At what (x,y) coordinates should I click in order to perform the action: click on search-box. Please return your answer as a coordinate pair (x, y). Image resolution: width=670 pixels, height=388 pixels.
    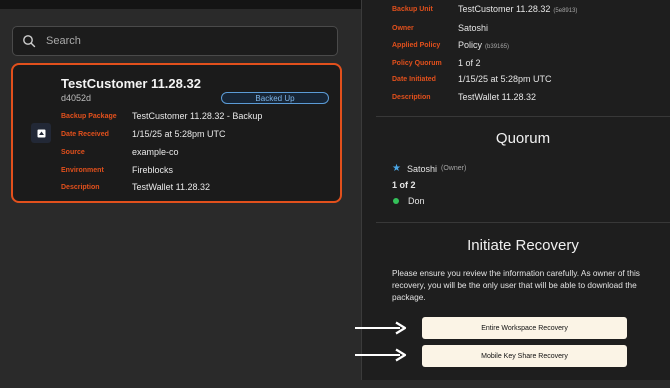
    Looking at the image, I should click on (175, 41).